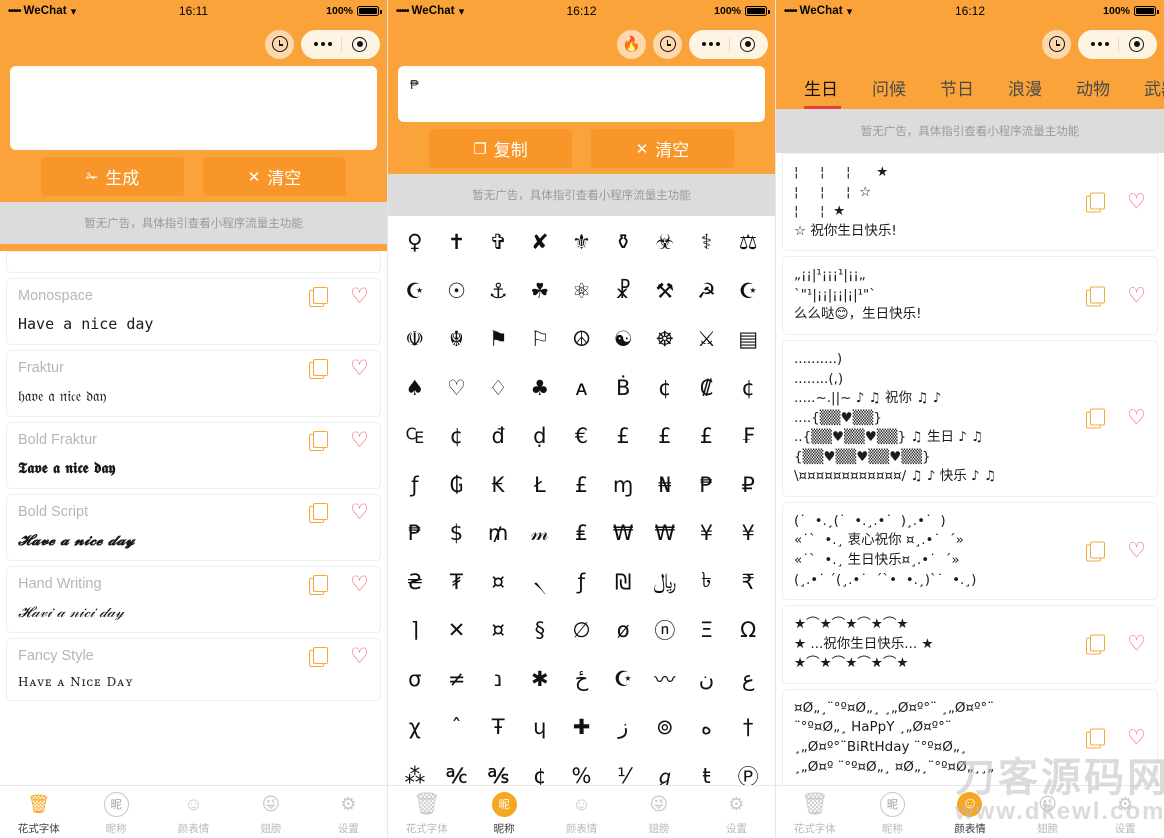 The image size is (1164, 838). I want to click on symbol-cell: ₪, so click(623, 582).